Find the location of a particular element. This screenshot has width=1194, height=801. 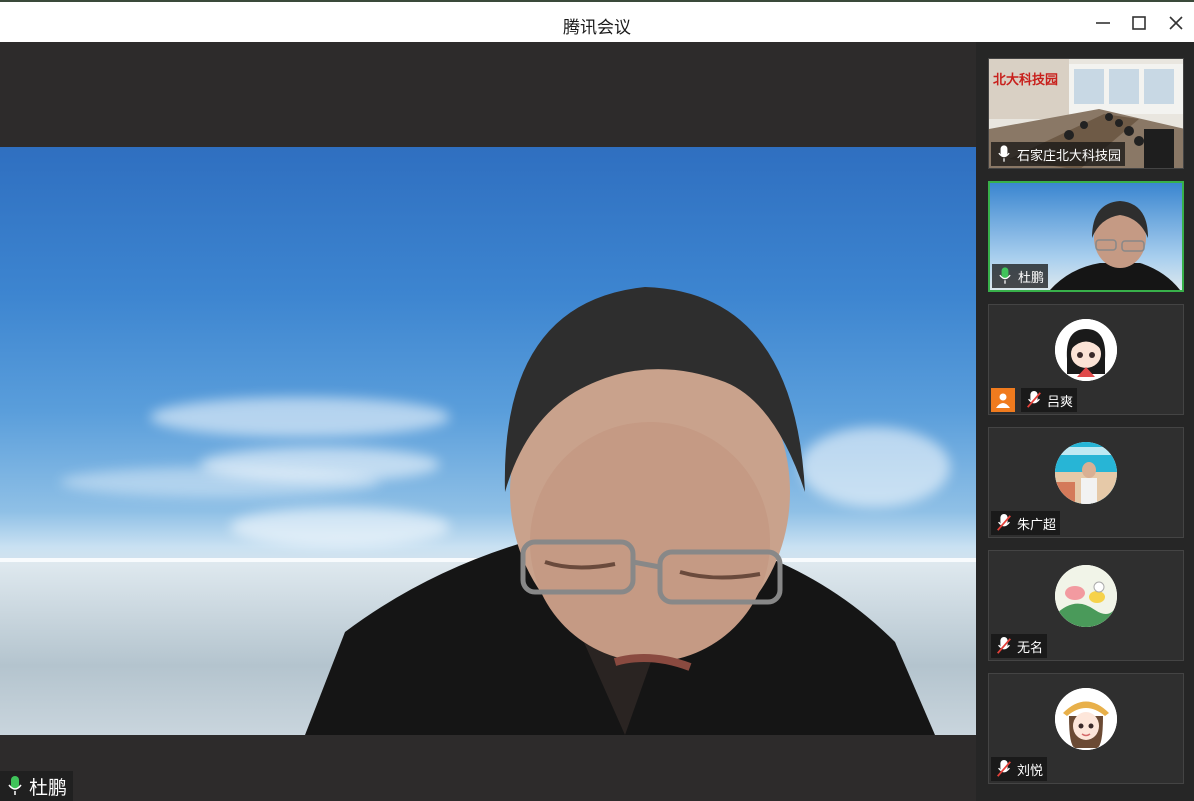

participant-tile: 吕爽 is located at coordinates (1086, 359).